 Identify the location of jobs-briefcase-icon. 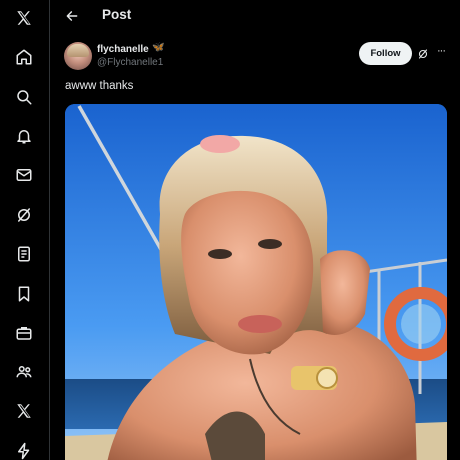
(24, 333).